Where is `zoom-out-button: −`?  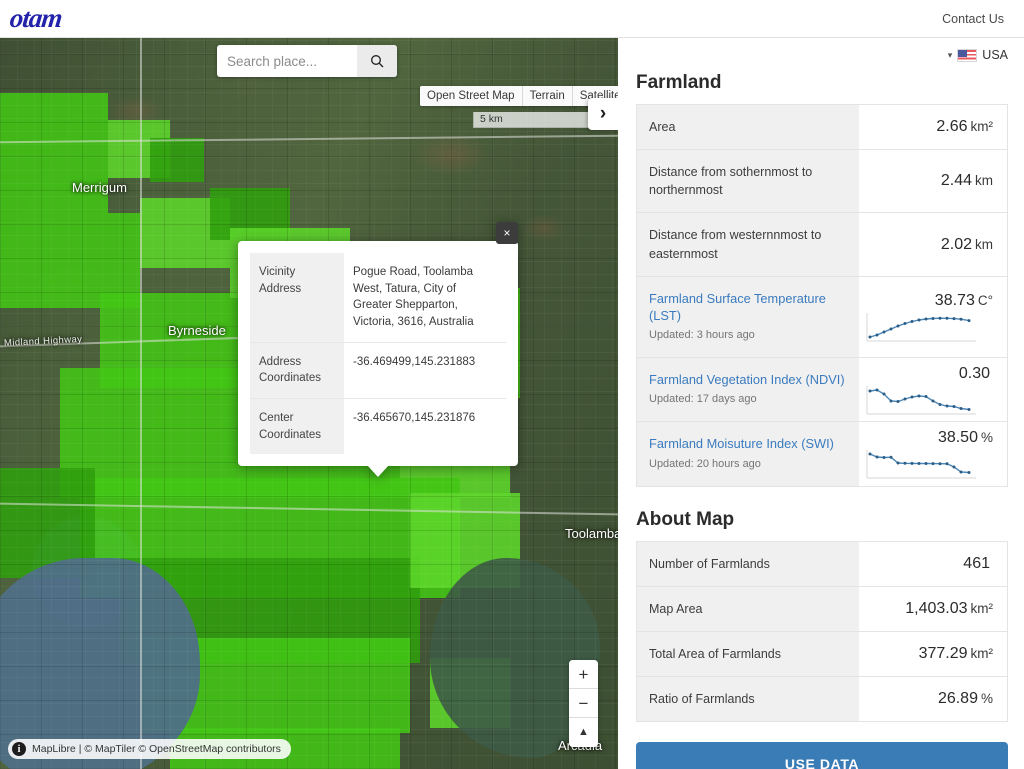
zoom-out-button: − is located at coordinates (583, 703).